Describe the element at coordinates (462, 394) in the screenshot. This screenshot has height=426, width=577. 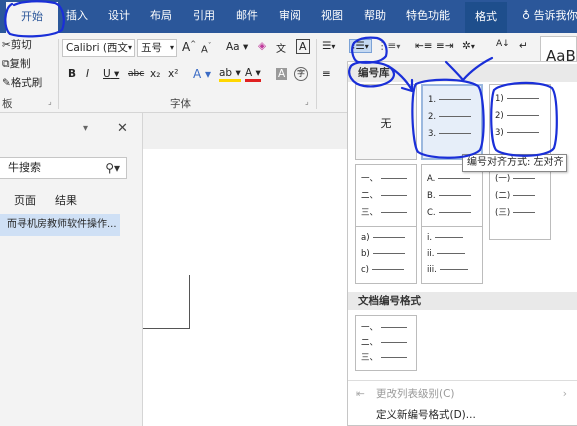
I see `change-list-level-item: ⇤ 更改列表级别(C) ›` at that location.